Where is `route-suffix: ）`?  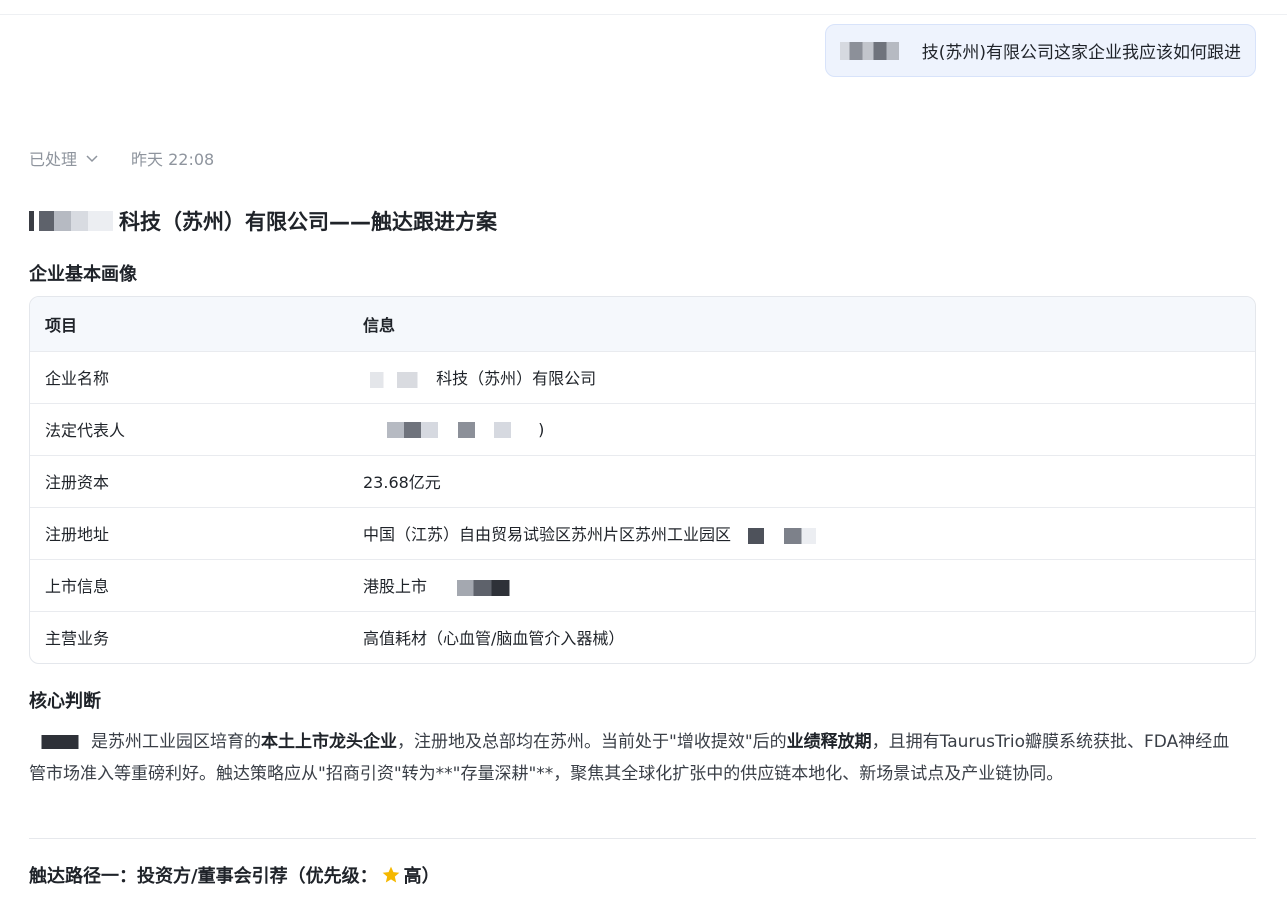
route-suffix: ） is located at coordinates (430, 876).